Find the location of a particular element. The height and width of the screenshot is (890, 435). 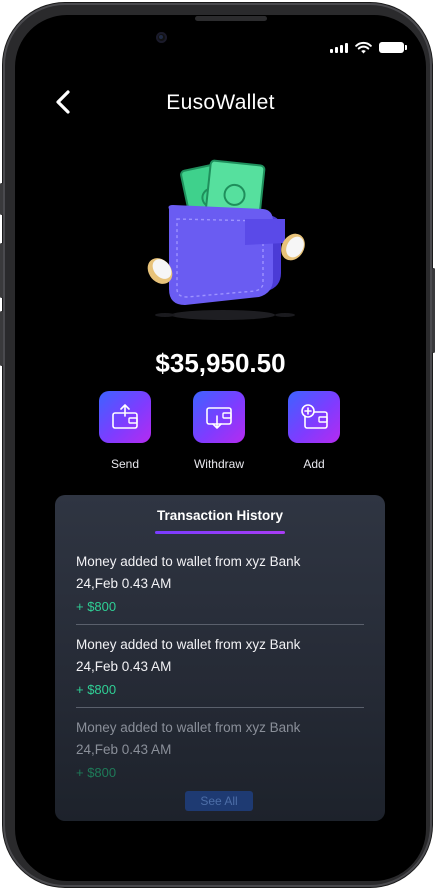

volume-down-button is located at coordinates (1, 338).